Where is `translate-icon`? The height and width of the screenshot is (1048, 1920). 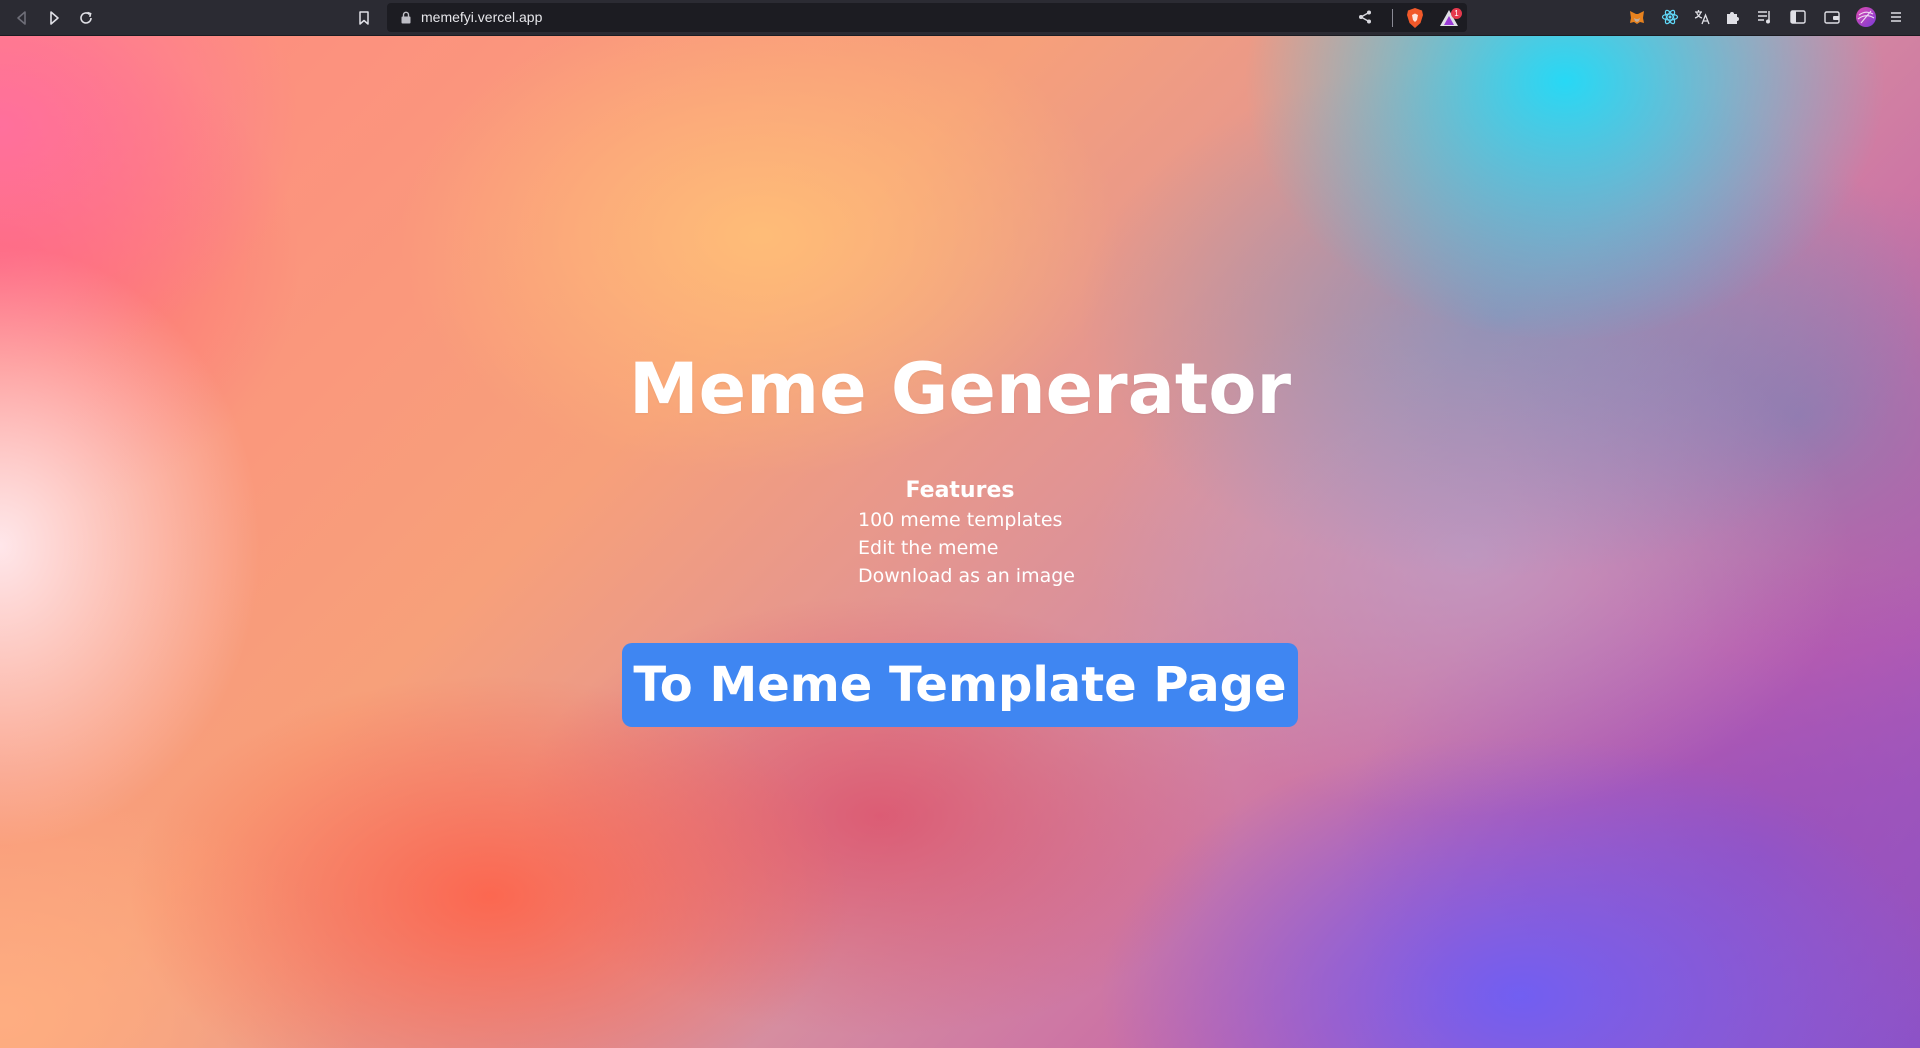 translate-icon is located at coordinates (1702, 17).